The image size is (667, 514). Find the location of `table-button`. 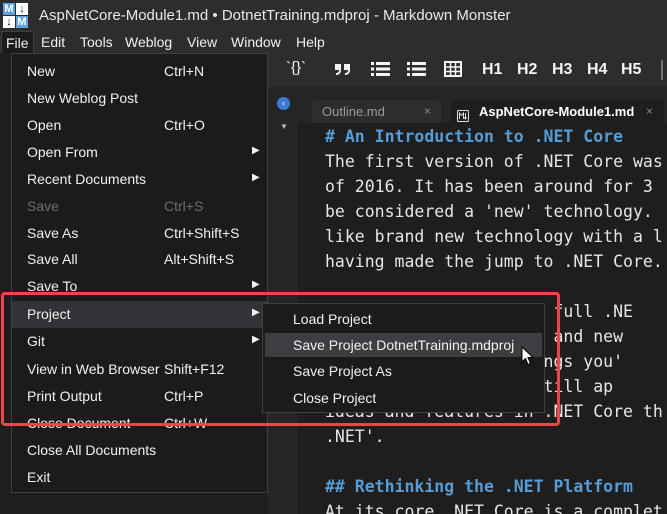

table-button is located at coordinates (453, 71).